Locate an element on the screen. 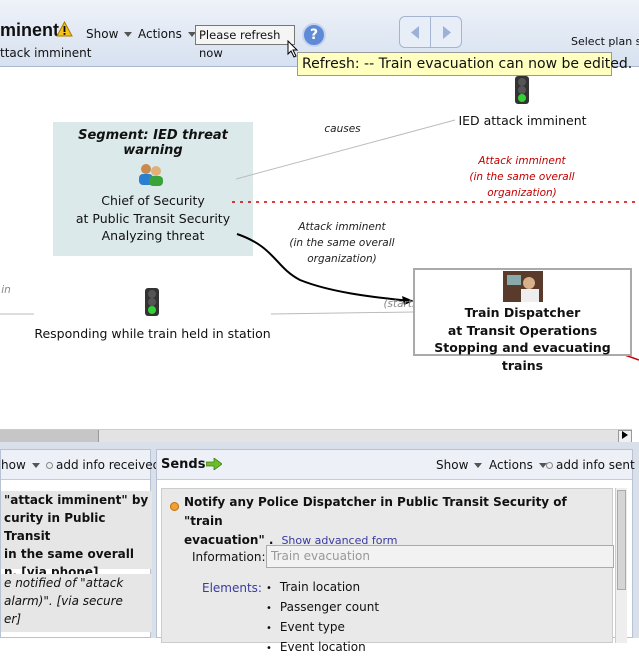  actions-menu: Actions is located at coordinates (167, 34).